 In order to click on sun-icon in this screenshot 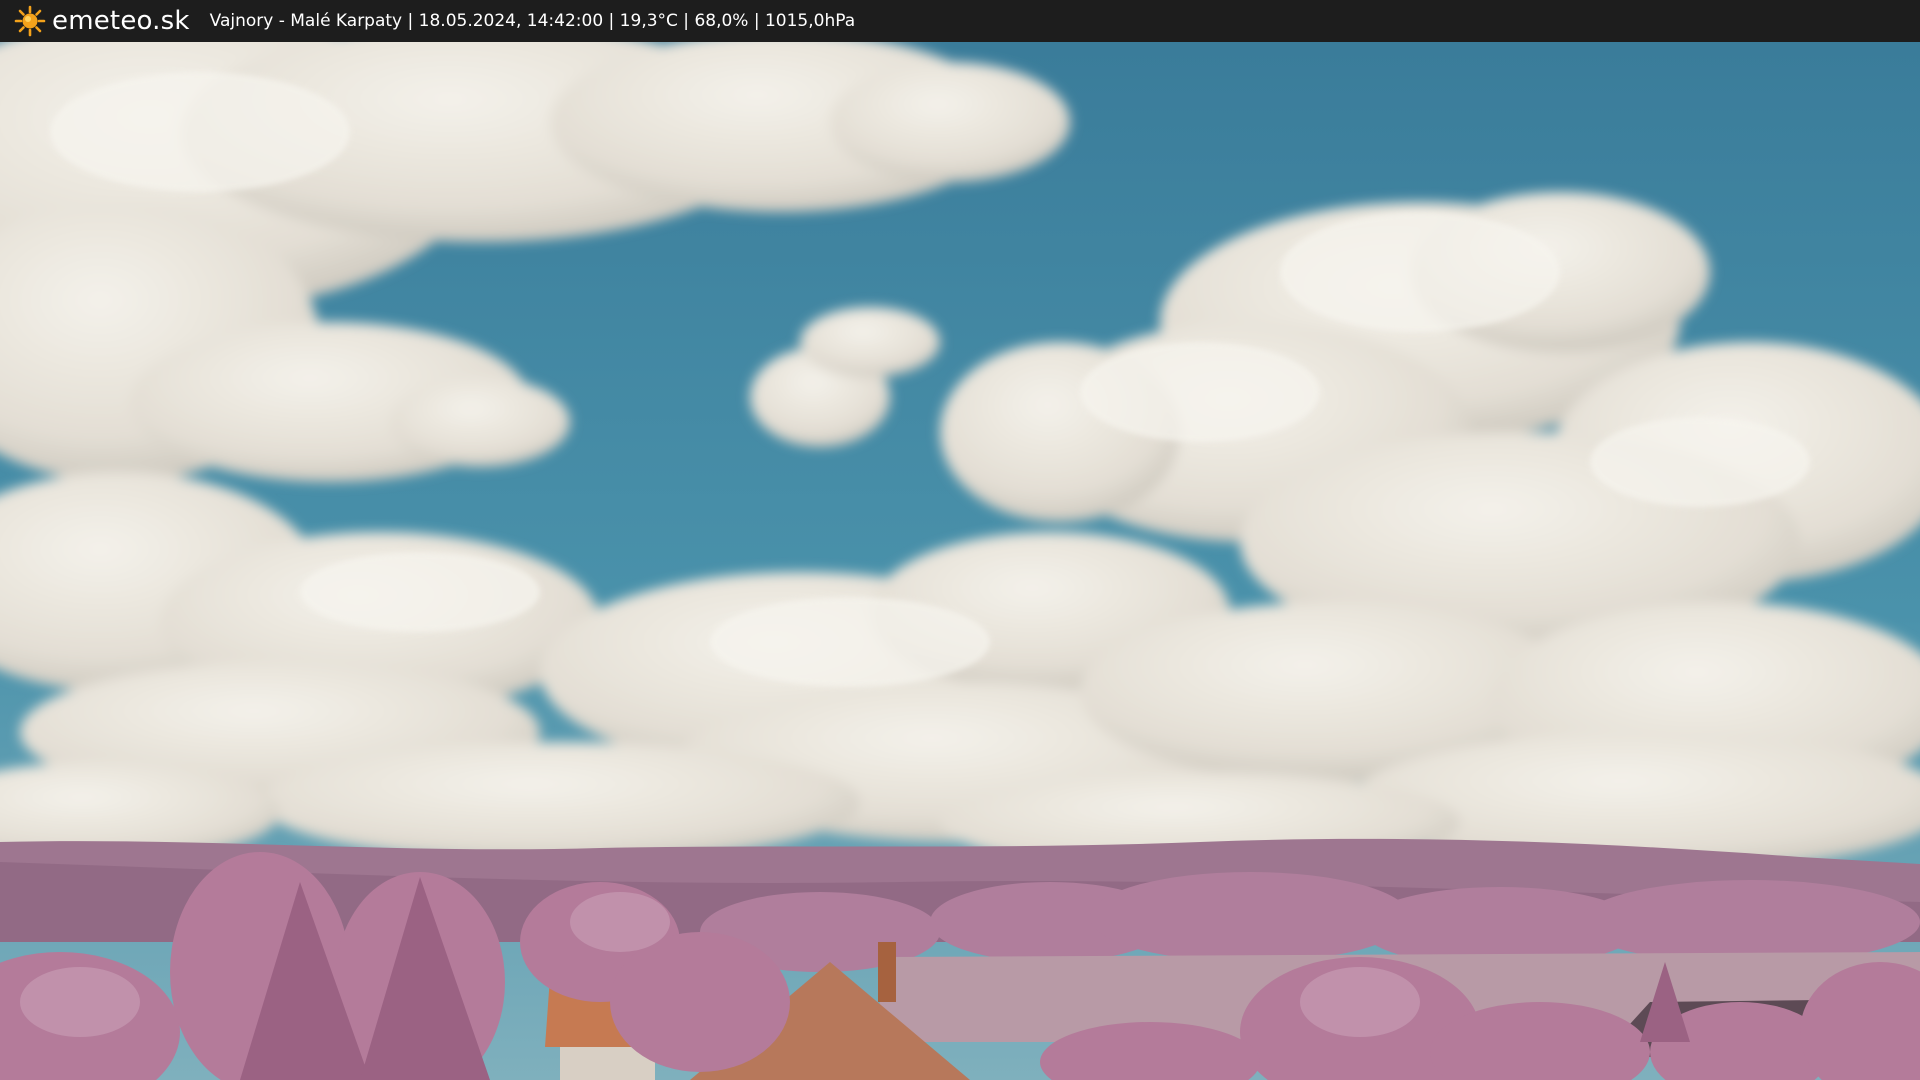, I will do `click(30, 21)`.